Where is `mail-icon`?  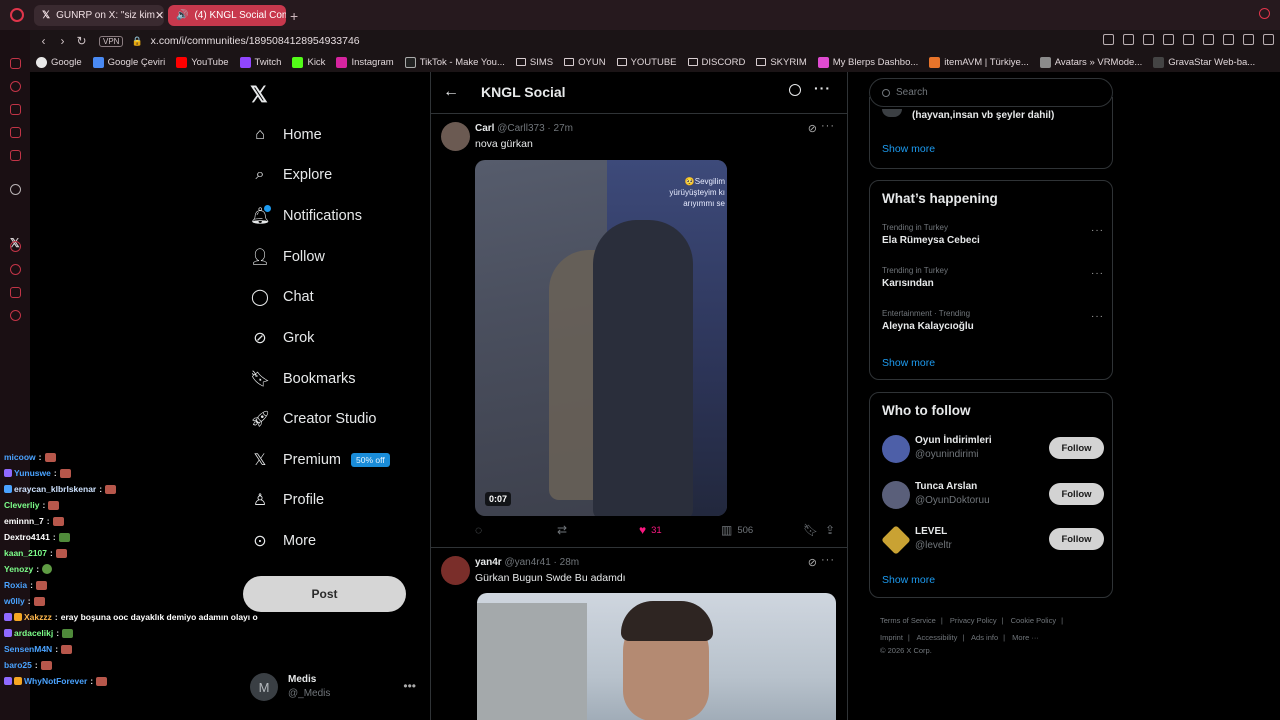
mail-icon is located at coordinates (15, 63).